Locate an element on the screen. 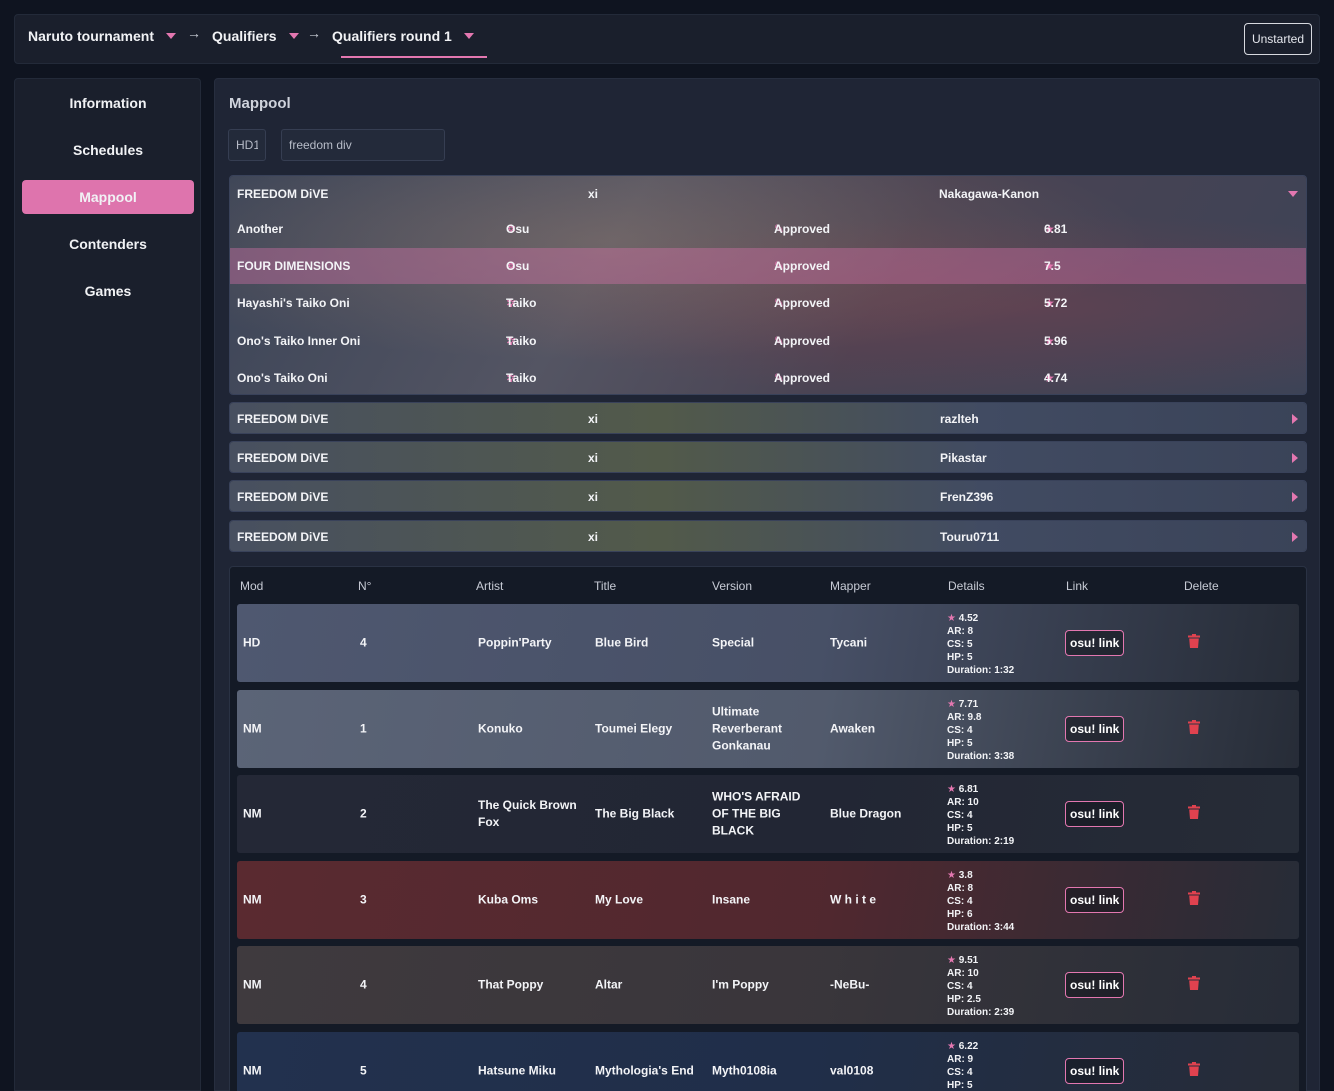  details-cell: ★ 6.22 AR: 9 CS: 4 HP: 5 is located at coordinates (962, 1065).